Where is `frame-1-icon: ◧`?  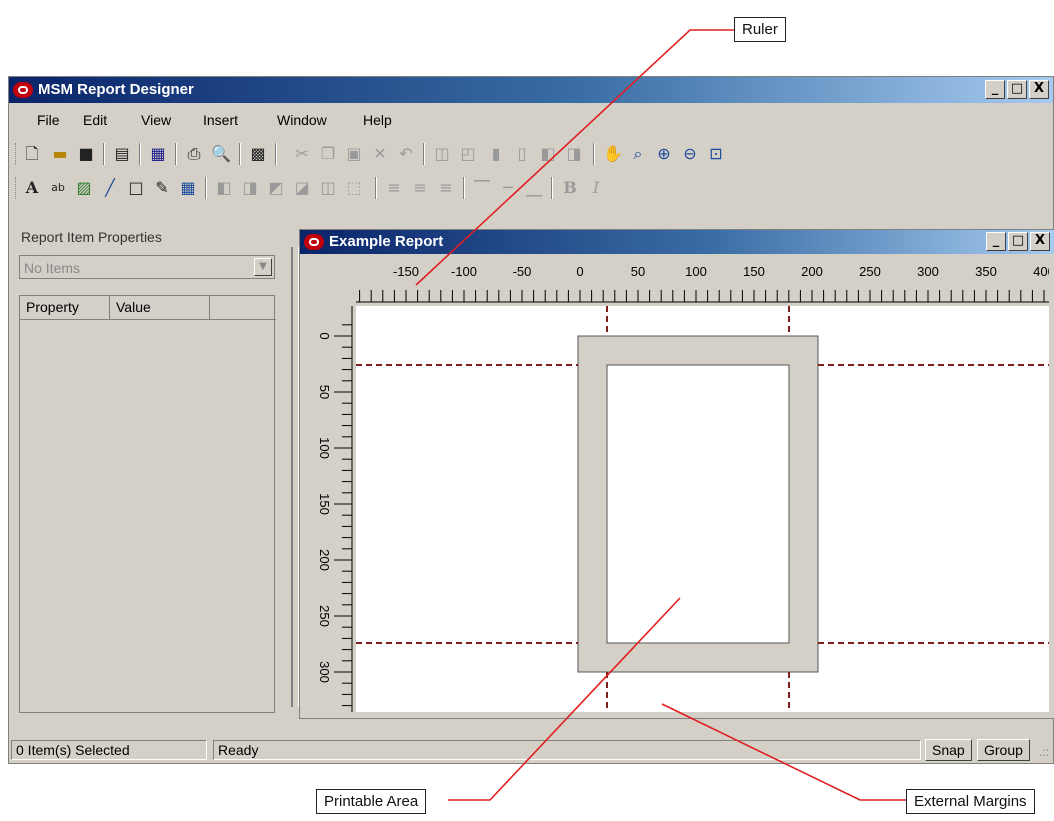
frame-1-icon: ◧ is located at coordinates (224, 188).